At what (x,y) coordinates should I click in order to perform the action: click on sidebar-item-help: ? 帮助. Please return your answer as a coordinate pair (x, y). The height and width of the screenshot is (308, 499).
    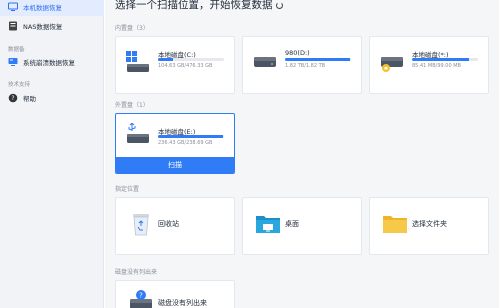
    Looking at the image, I should click on (52, 98).